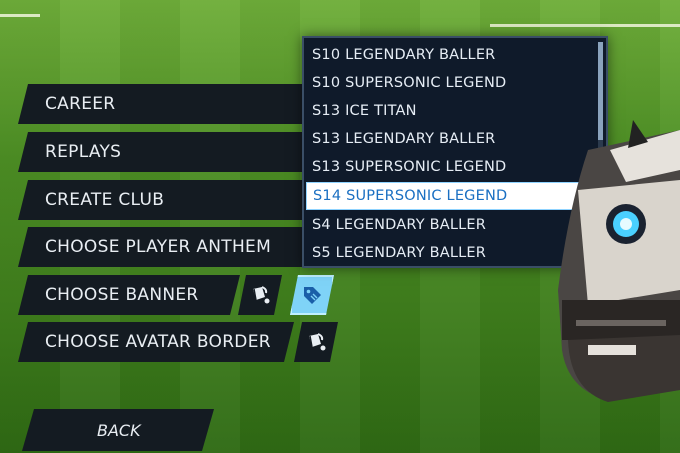 The height and width of the screenshot is (453, 680). I want to click on menu-item-choose-player-anthem: CHOOSE PLAYER ANTHEM, so click(168, 247).